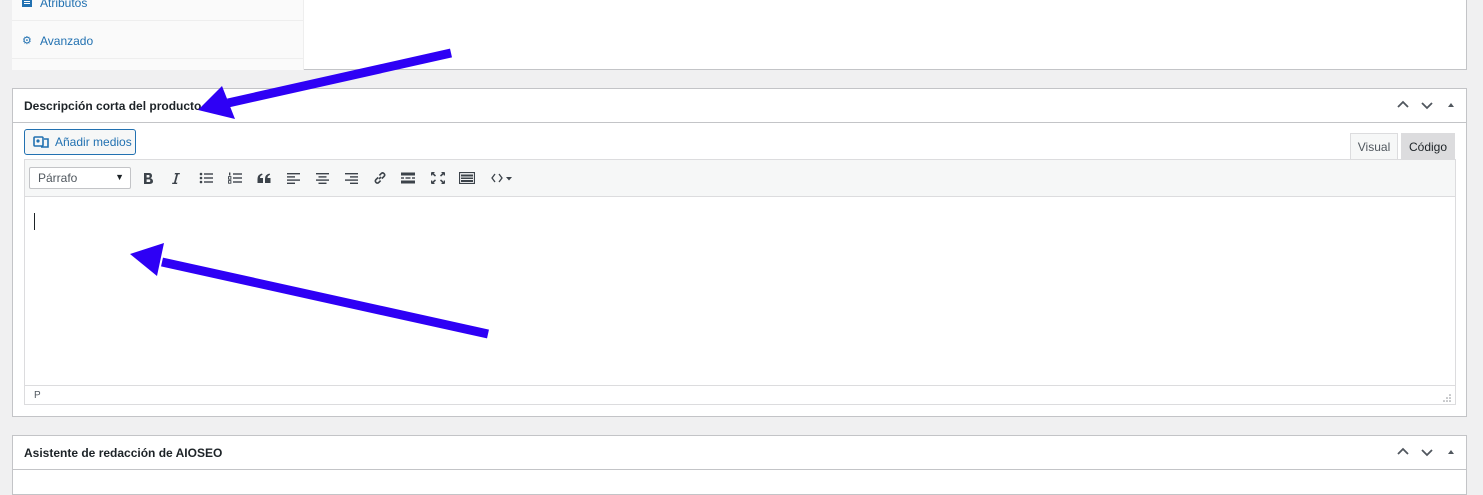 The height and width of the screenshot is (495, 1483). I want to click on blockquote-button, so click(264, 178).